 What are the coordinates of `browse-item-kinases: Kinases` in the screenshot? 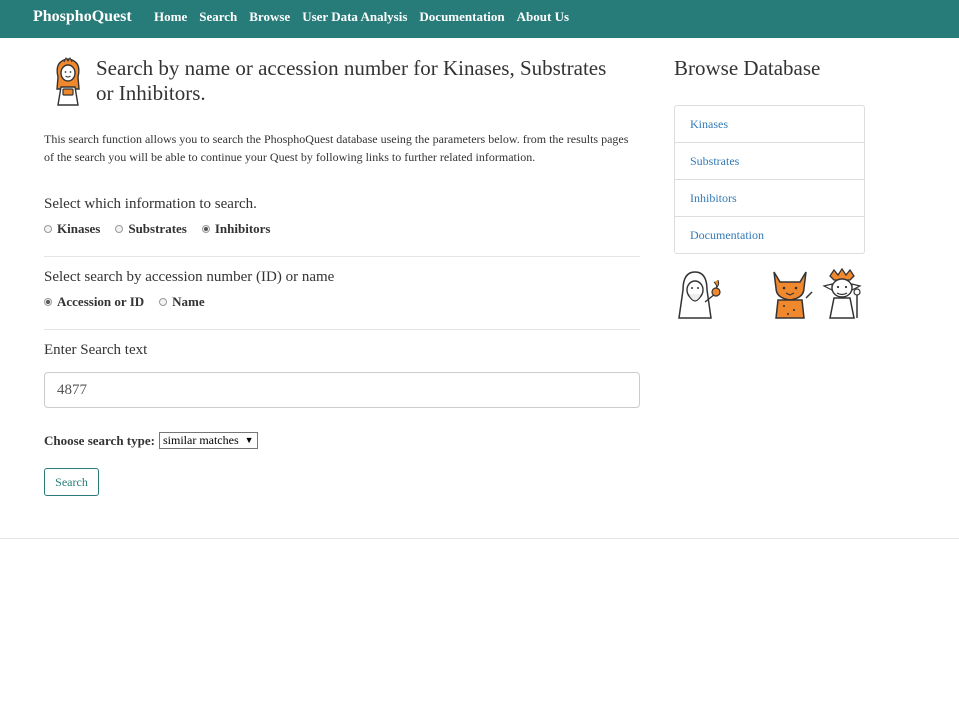 It's located at (769, 124).